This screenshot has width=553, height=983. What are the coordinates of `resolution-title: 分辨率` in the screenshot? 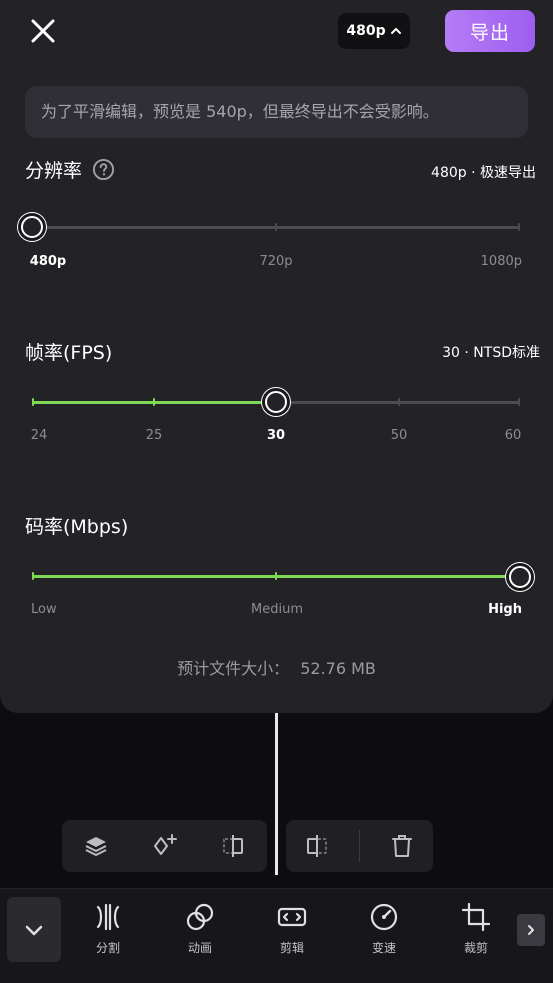 It's located at (54, 171).